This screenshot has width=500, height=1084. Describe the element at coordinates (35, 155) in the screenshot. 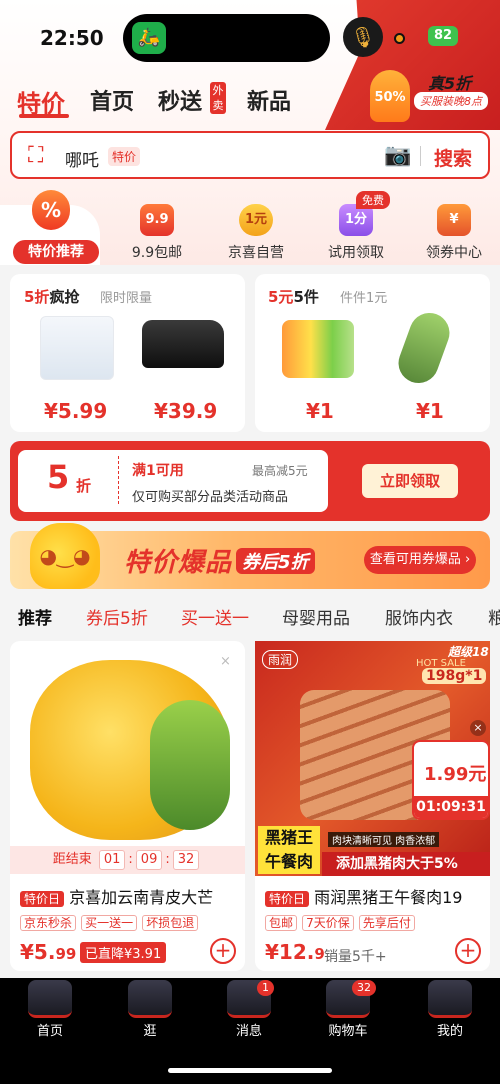

I see `scan-icon: ⛶` at that location.